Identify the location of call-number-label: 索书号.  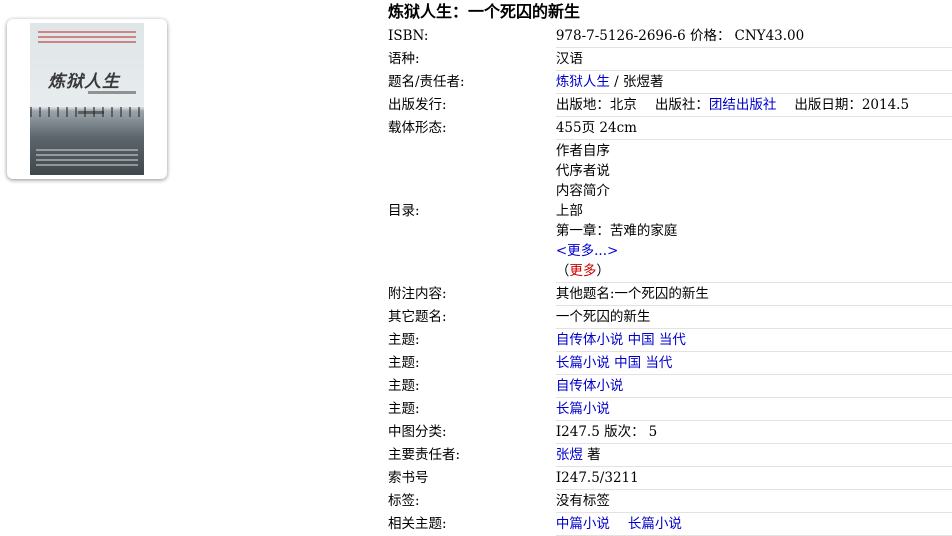
(408, 478).